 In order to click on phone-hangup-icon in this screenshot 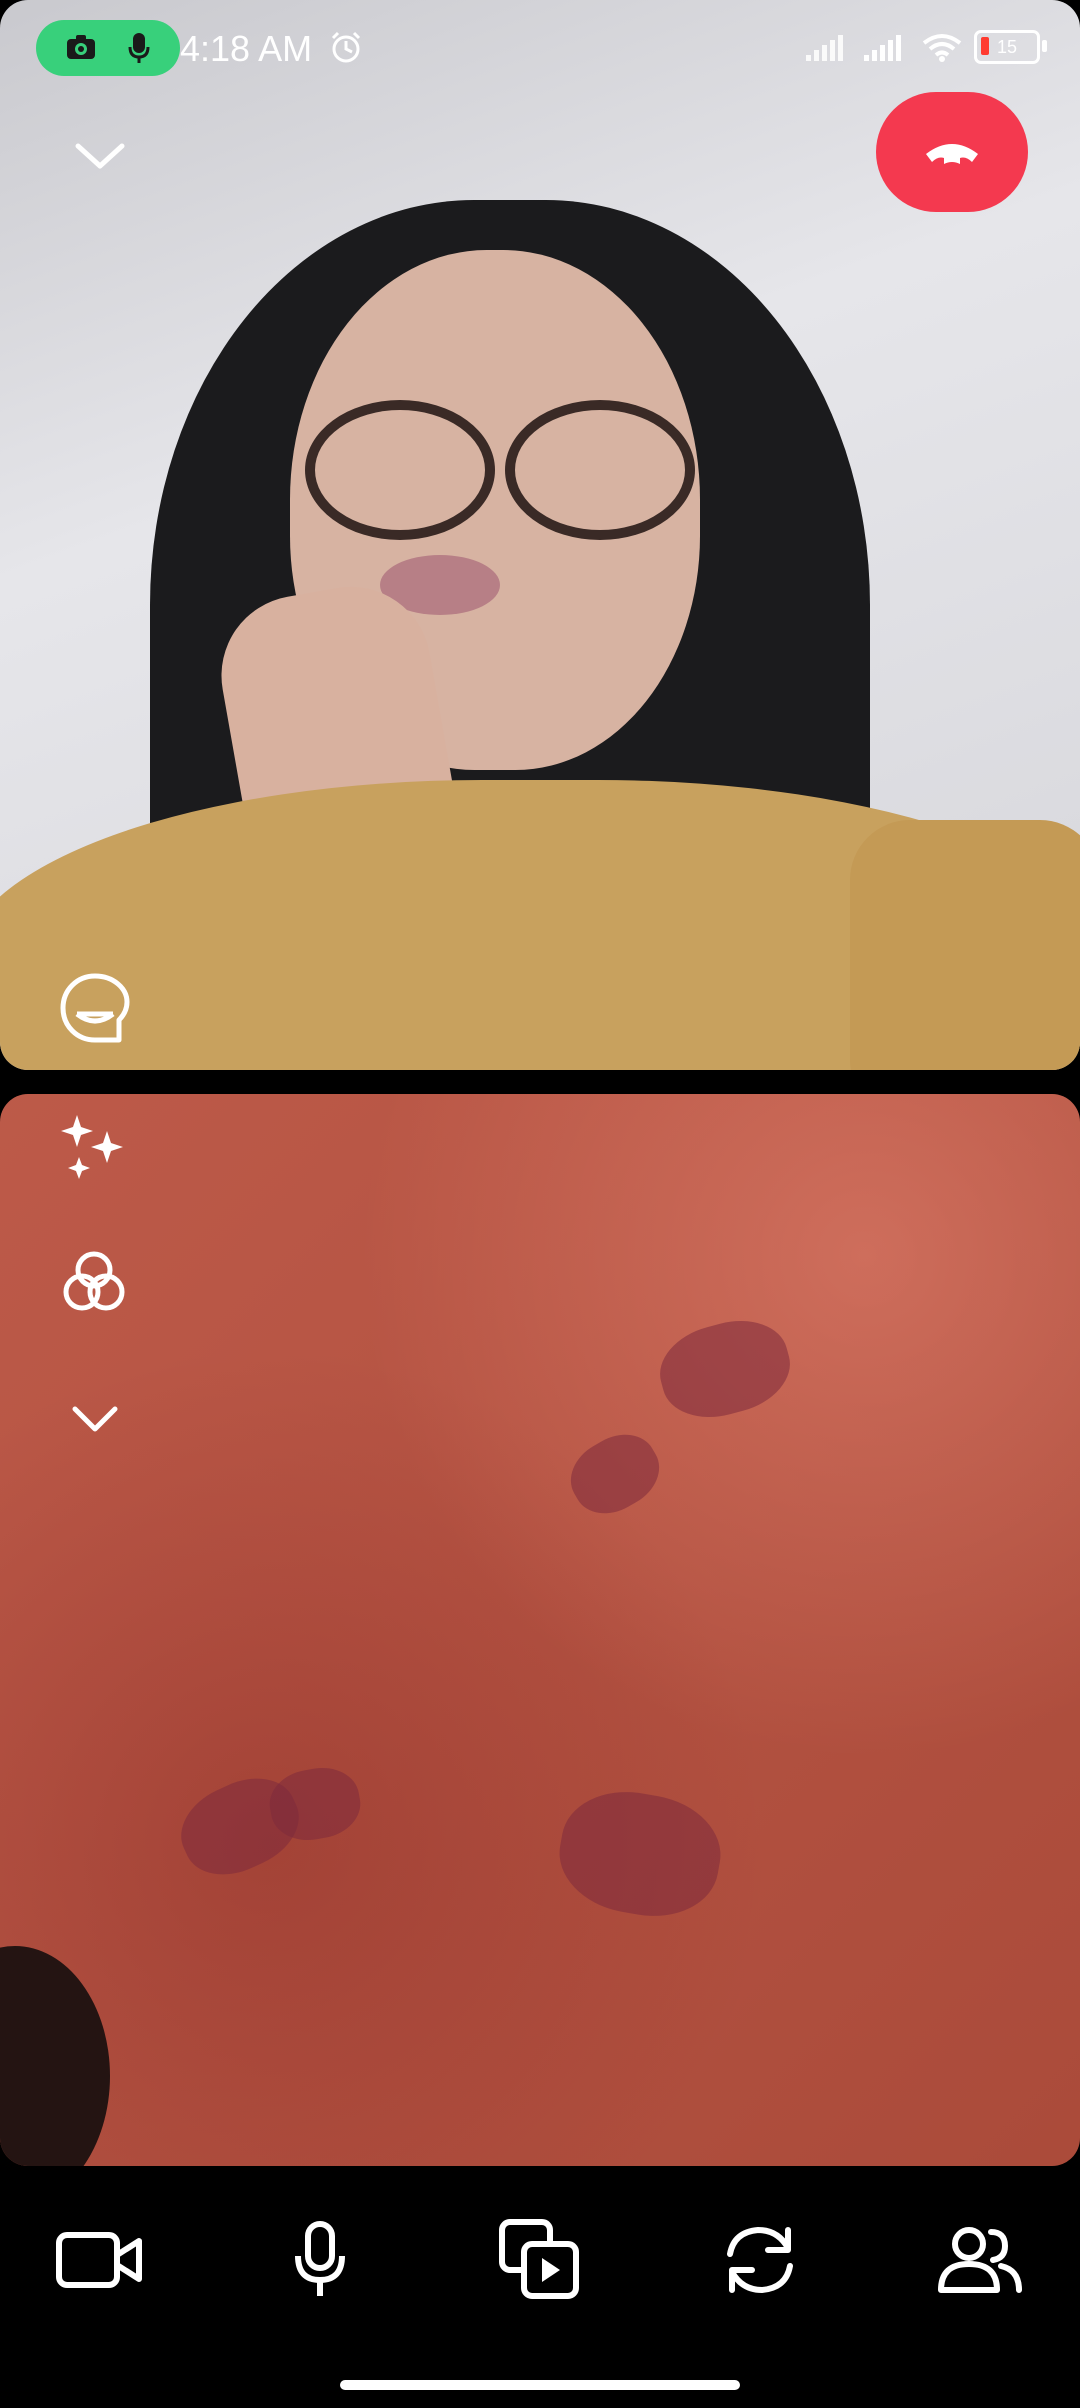, I will do `click(952, 154)`.